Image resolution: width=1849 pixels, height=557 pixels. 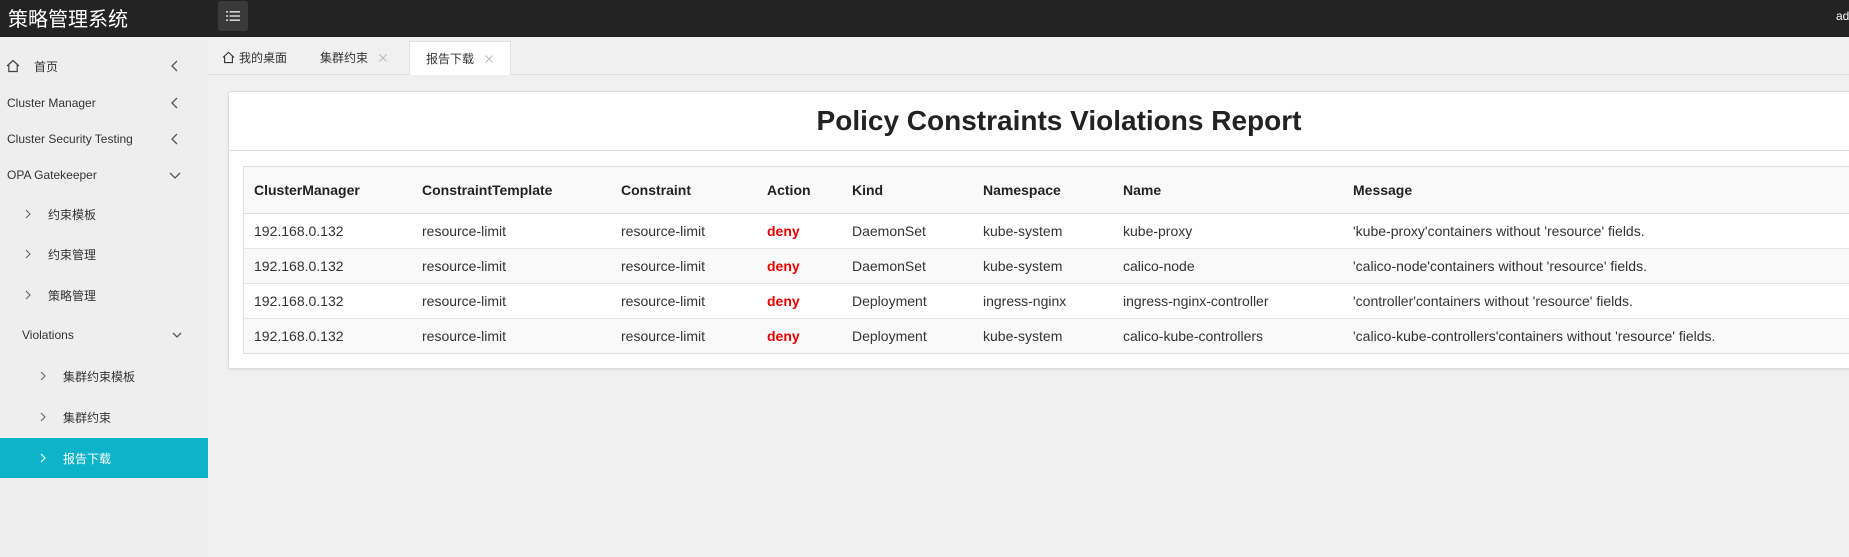 What do you see at coordinates (1228, 266) in the screenshot?
I see `table-cell: calico-node` at bounding box center [1228, 266].